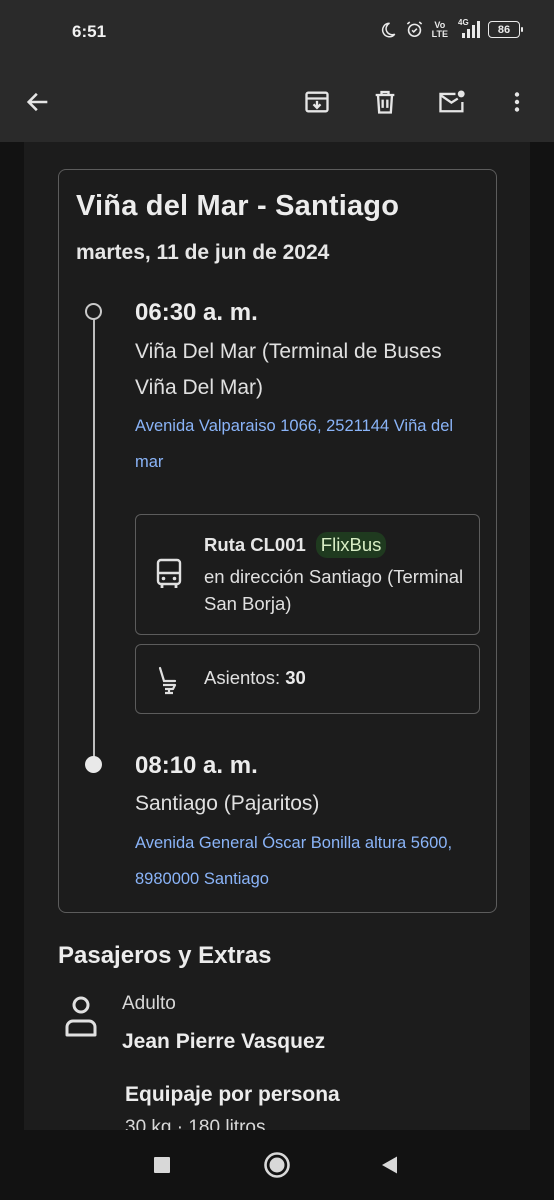 Image resolution: width=554 pixels, height=1200 pixels. I want to click on archive-button, so click(317, 102).